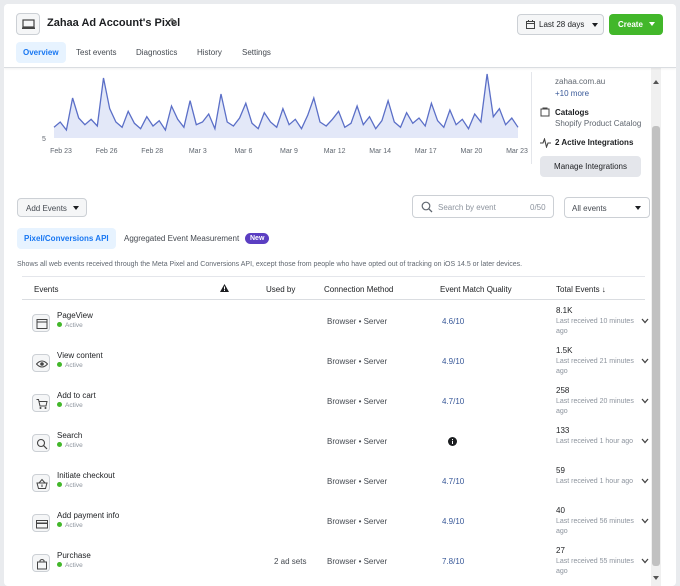  Describe the element at coordinates (545, 112) in the screenshot. I see `catalog-icon` at that location.